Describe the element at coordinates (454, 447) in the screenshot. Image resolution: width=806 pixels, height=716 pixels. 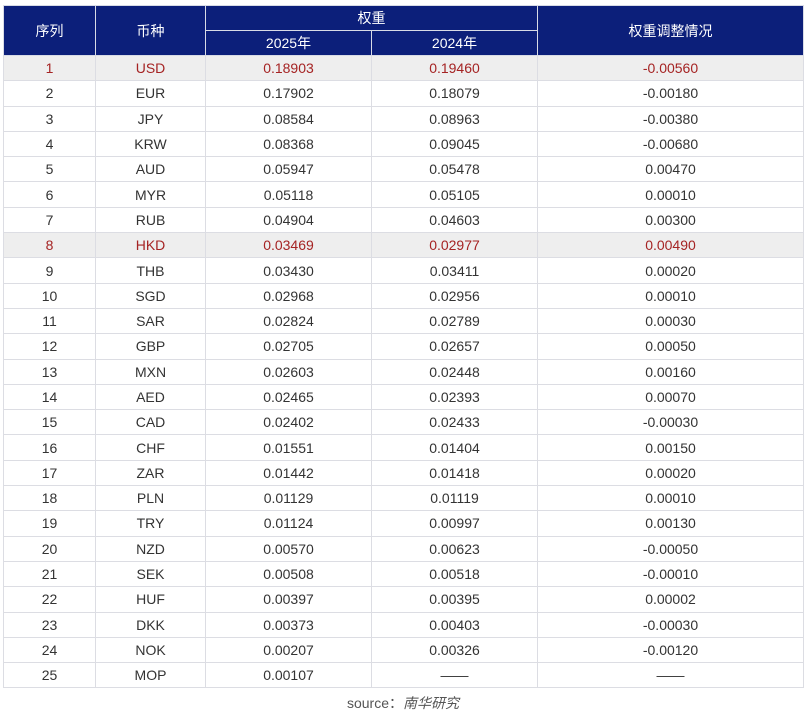
I see `cell-weight-2024: 0.01404` at that location.